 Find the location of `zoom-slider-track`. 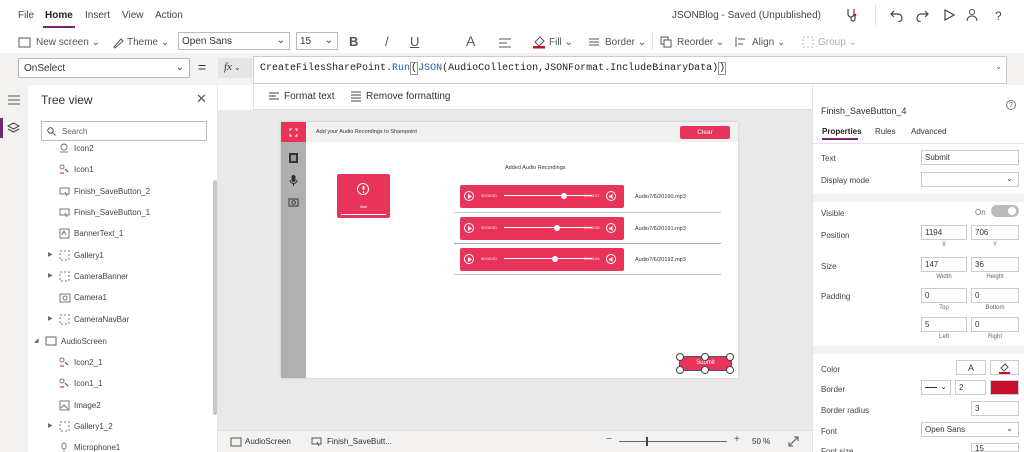

zoom-slider-track is located at coordinates (673, 441).